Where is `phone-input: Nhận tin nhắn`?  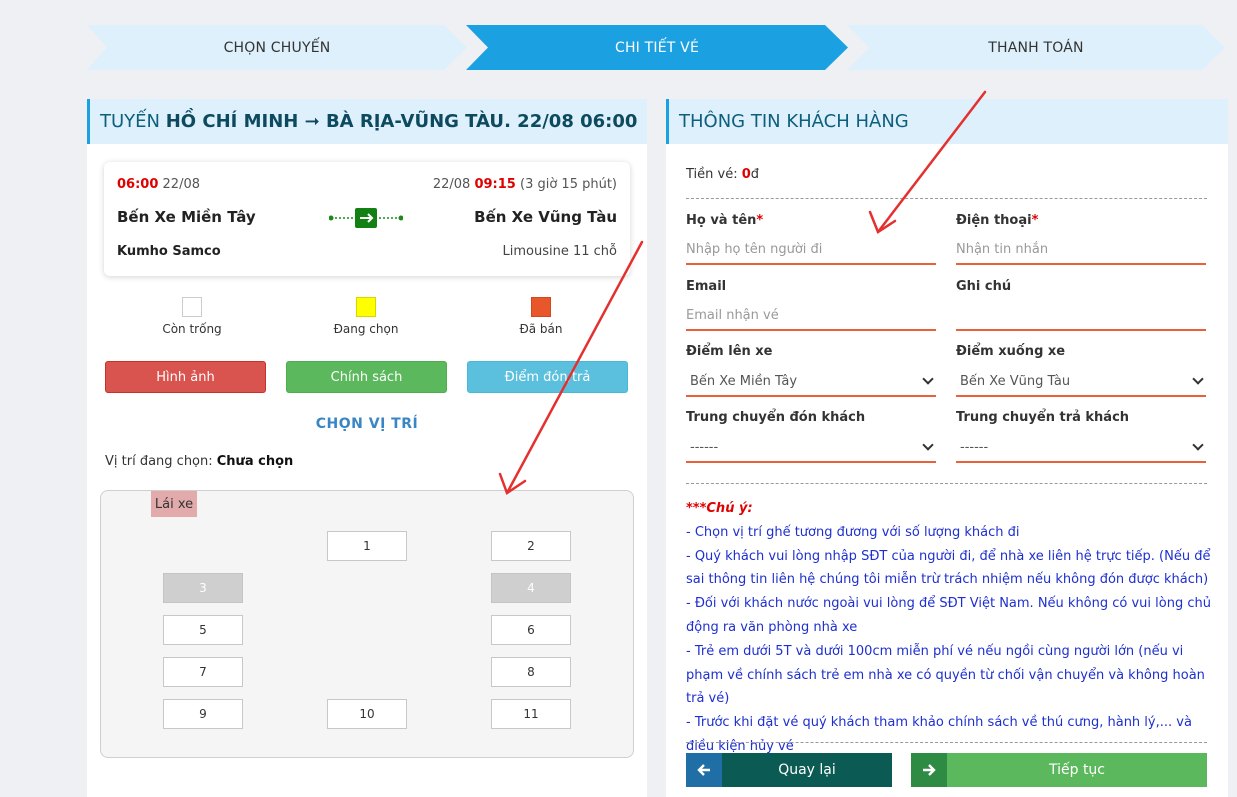 phone-input: Nhận tin nhắn is located at coordinates (1081, 250).